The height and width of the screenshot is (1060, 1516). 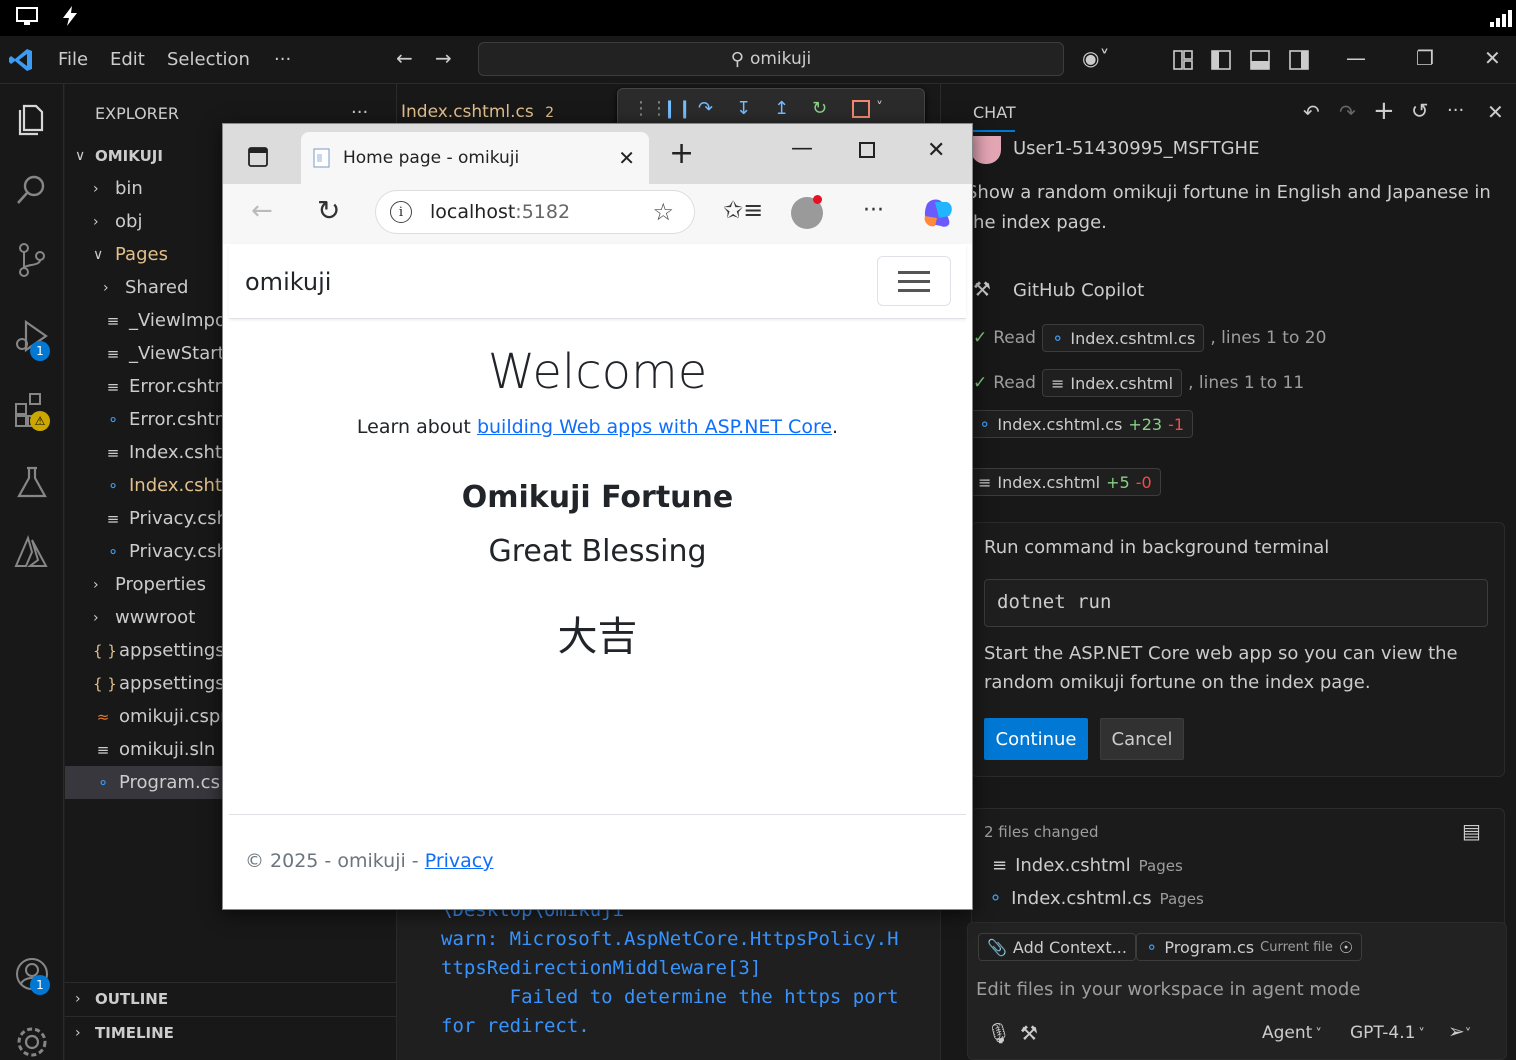 I want to click on changed-file-item: ⚬ Index.cshtml.cs Pages, so click(x=1096, y=898).